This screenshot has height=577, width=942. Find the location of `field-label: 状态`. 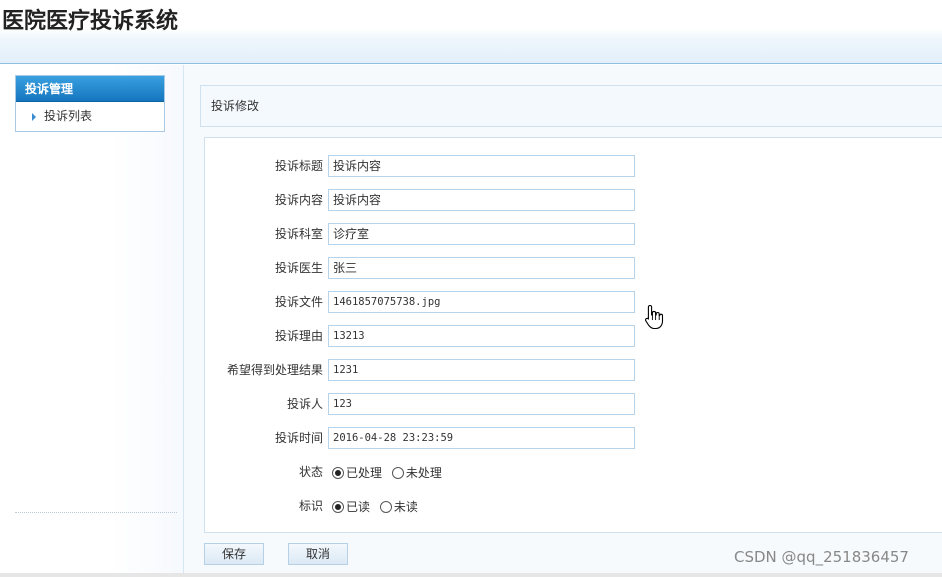

field-label: 状态 is located at coordinates (310, 472).